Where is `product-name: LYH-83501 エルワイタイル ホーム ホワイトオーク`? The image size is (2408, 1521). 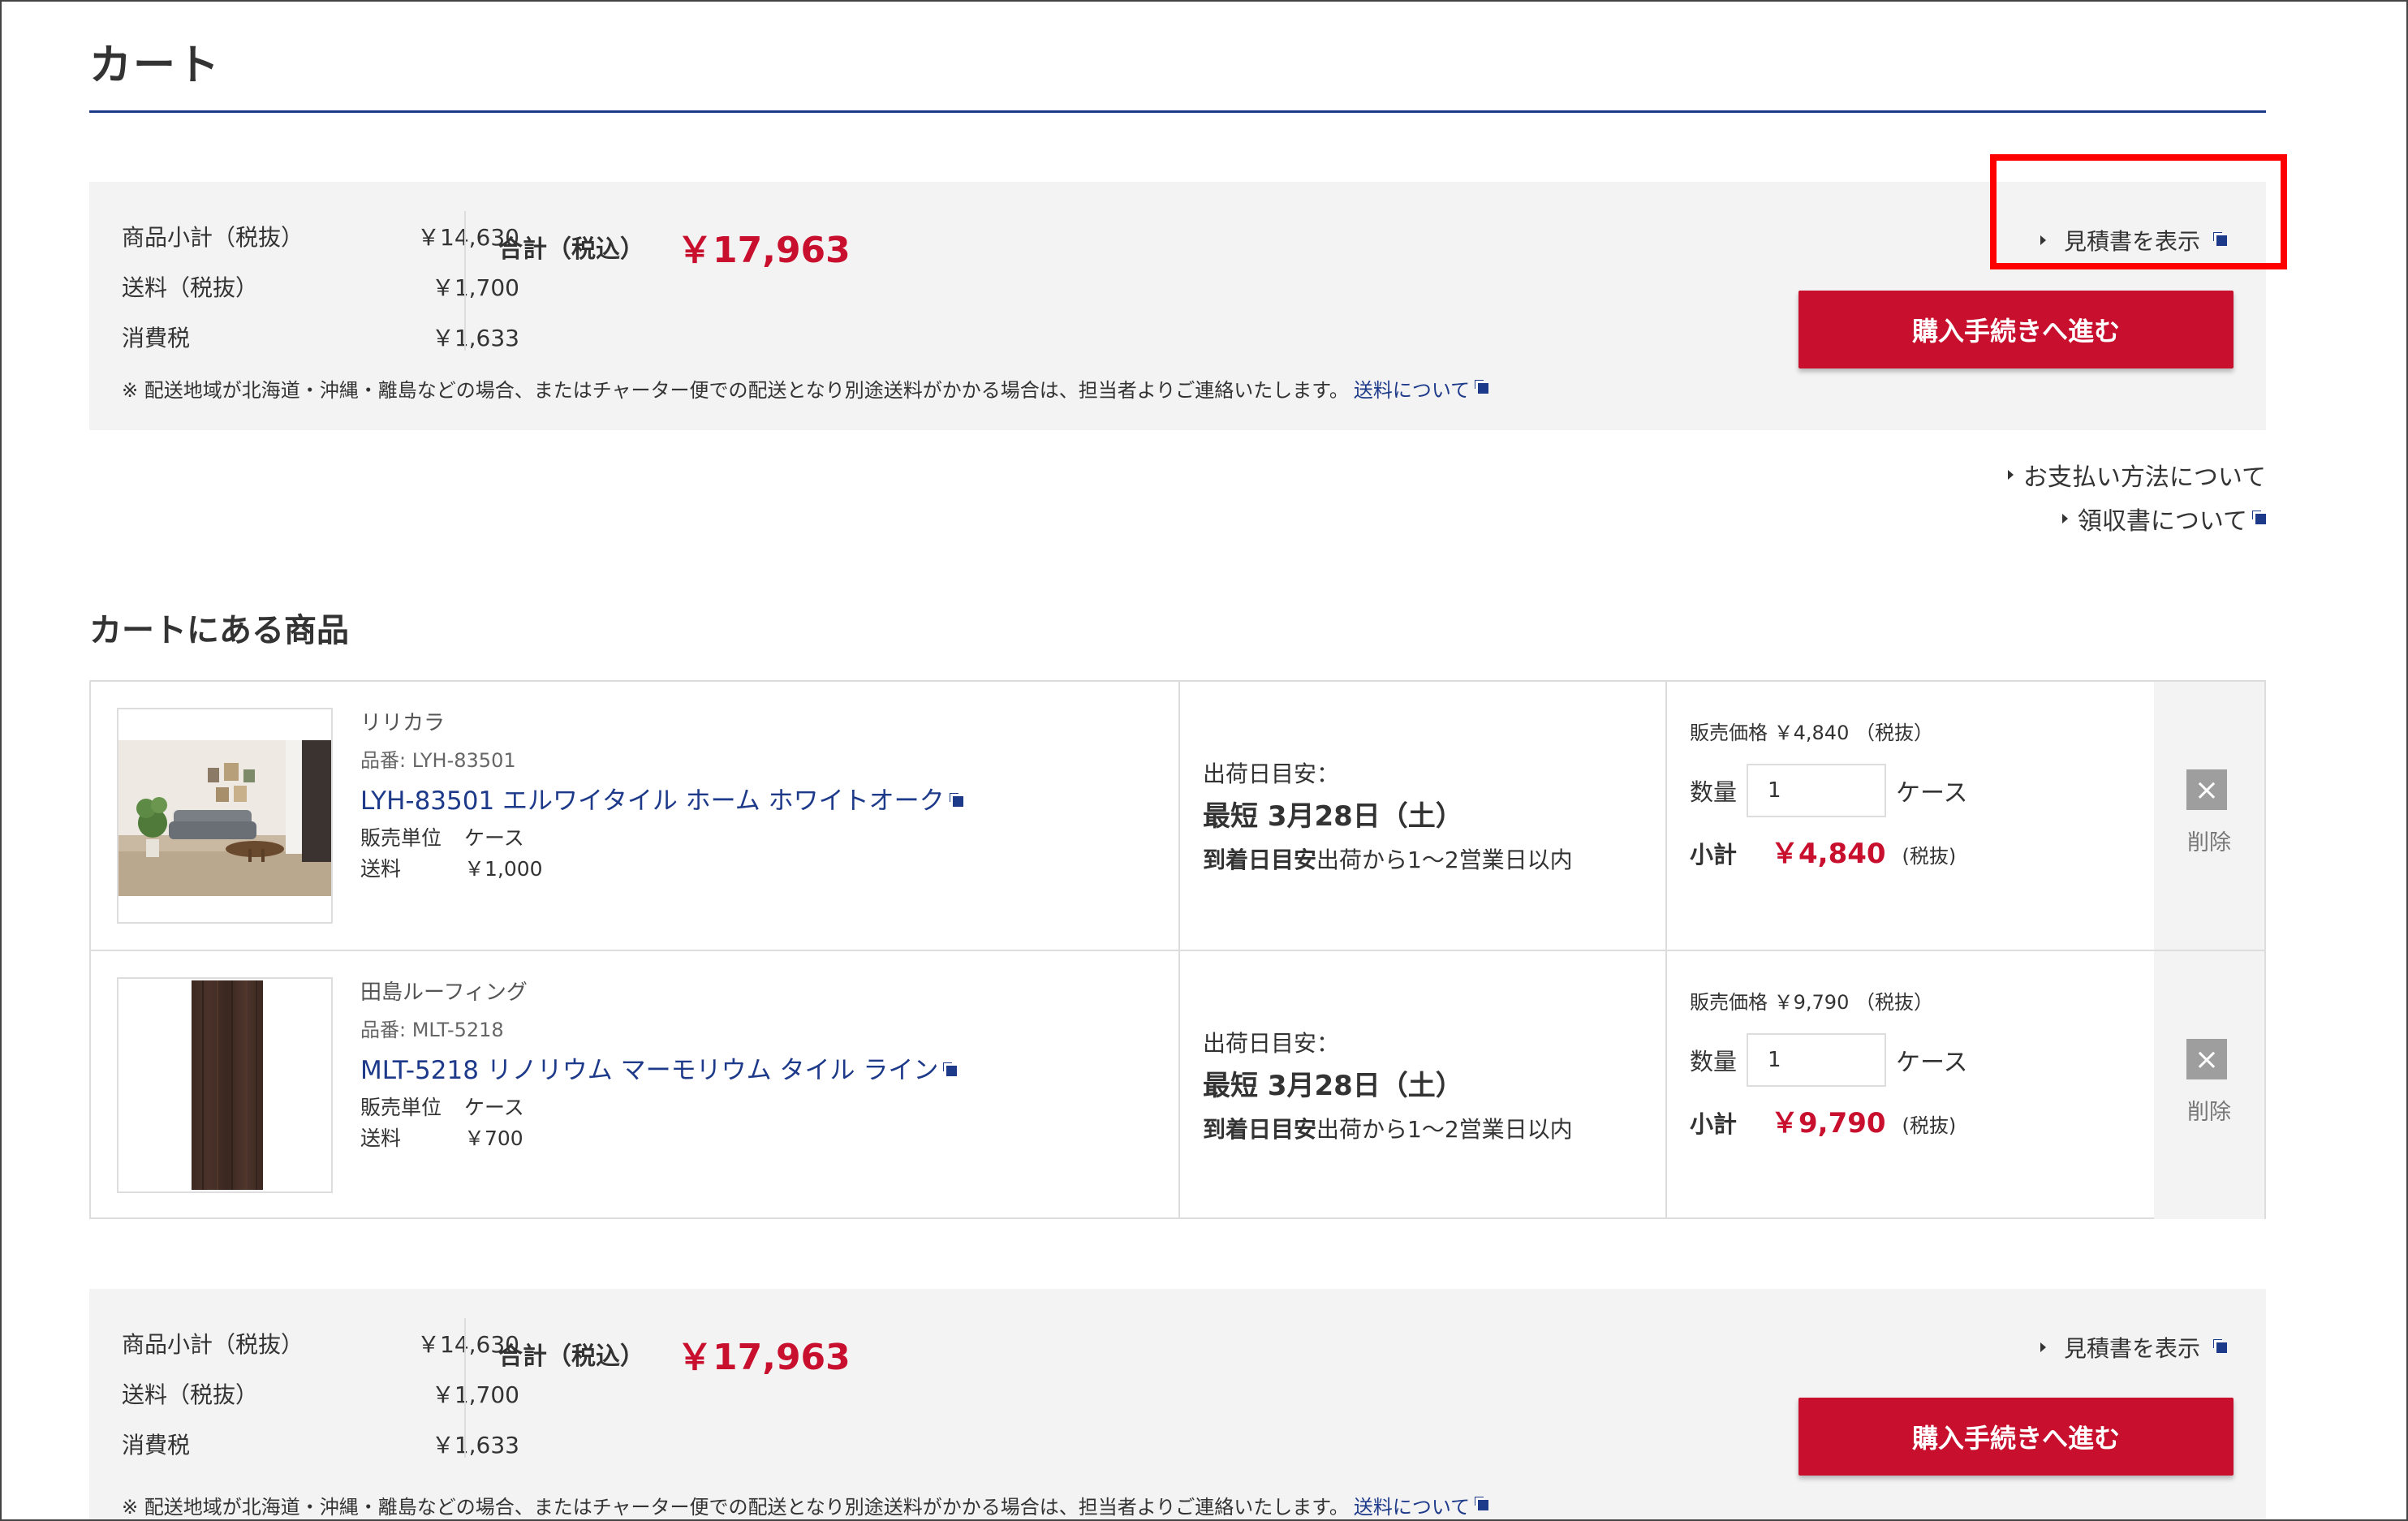 product-name: LYH-83501 エルワイタイル ホーム ホワイトオーク is located at coordinates (653, 801).